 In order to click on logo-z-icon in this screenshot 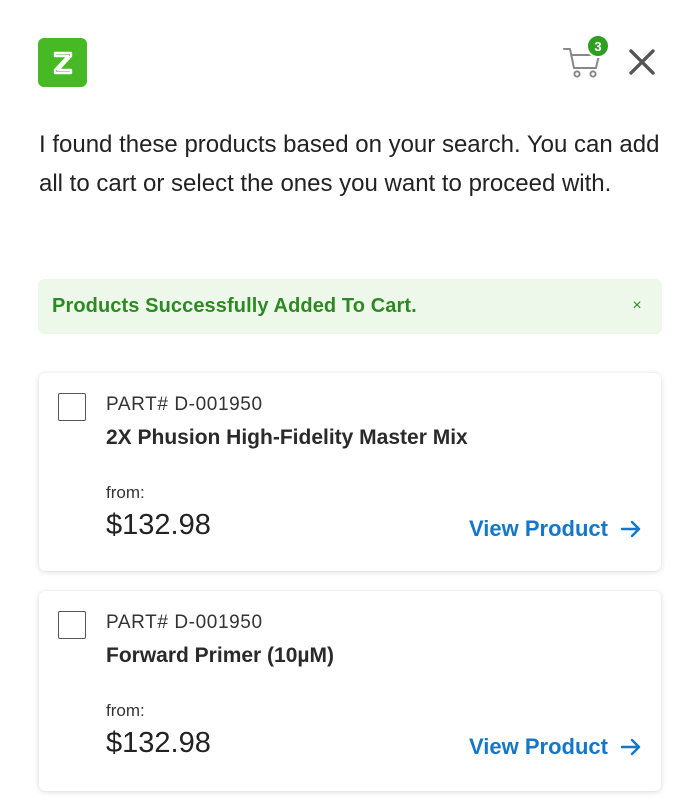, I will do `click(62, 62)`.